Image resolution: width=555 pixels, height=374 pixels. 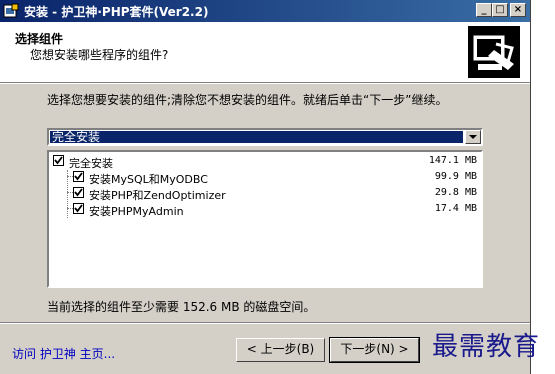 What do you see at coordinates (455, 208) in the screenshot?
I see `component-size: 17.4 MB` at bounding box center [455, 208].